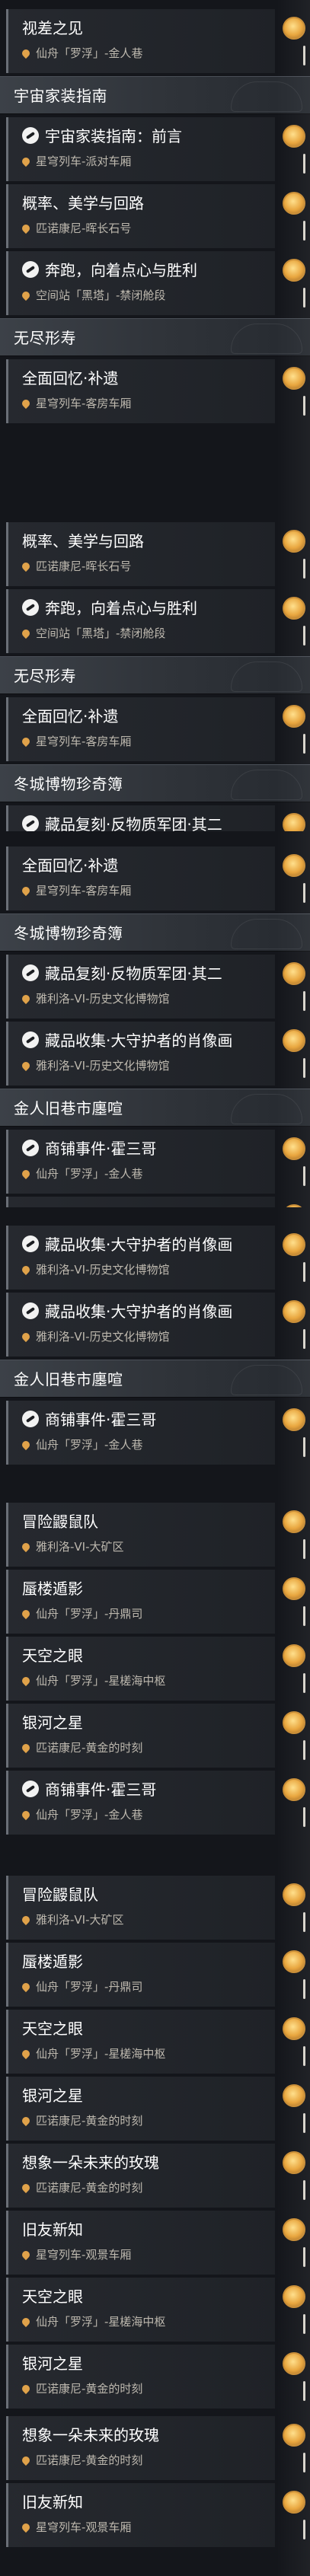  Describe the element at coordinates (148, 1420) in the screenshot. I see `quest-title-row: 商铺事件·霍三哥` at that location.